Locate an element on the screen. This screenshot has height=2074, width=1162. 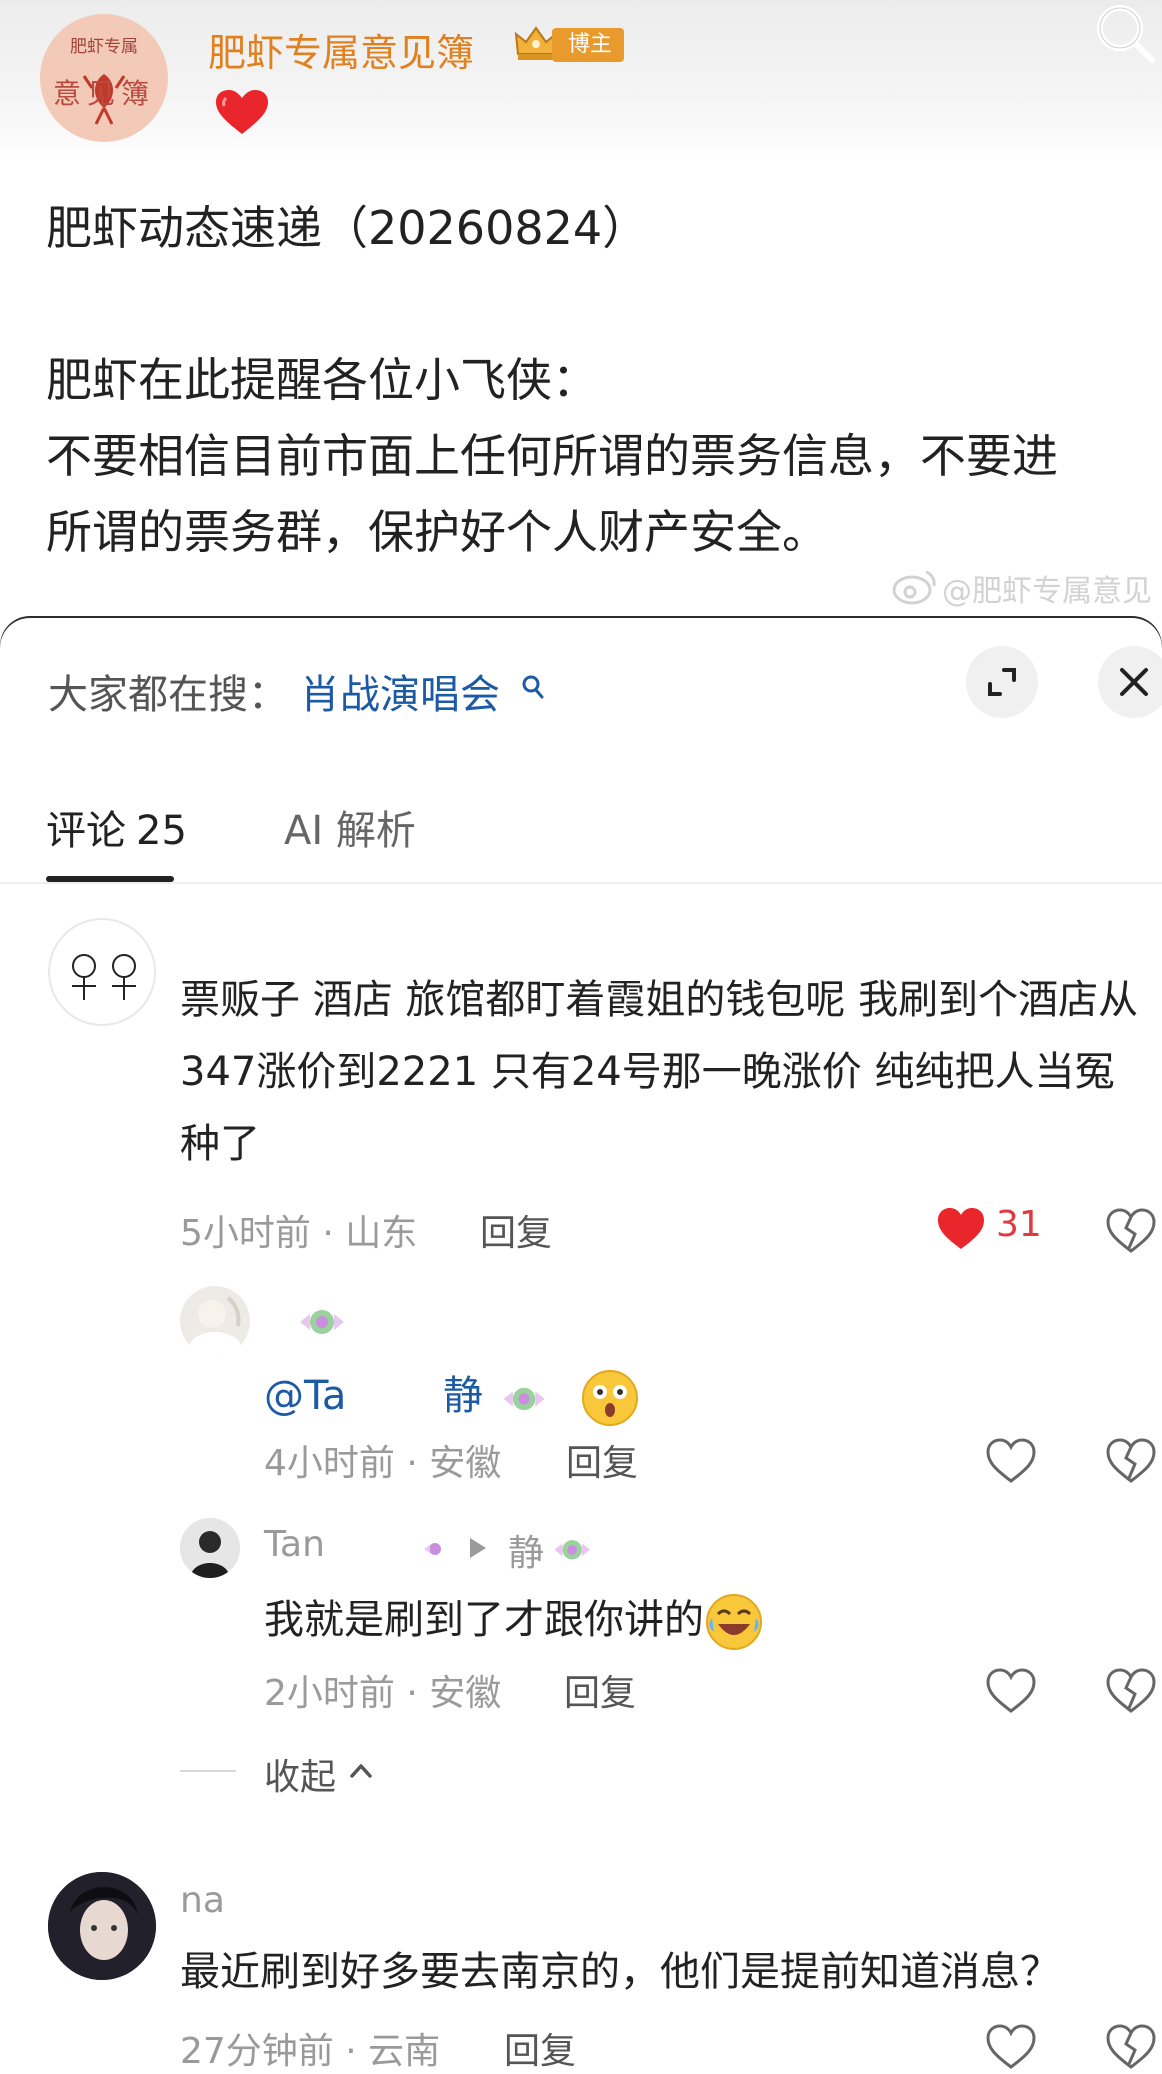
expand-icon is located at coordinates (1002, 682).